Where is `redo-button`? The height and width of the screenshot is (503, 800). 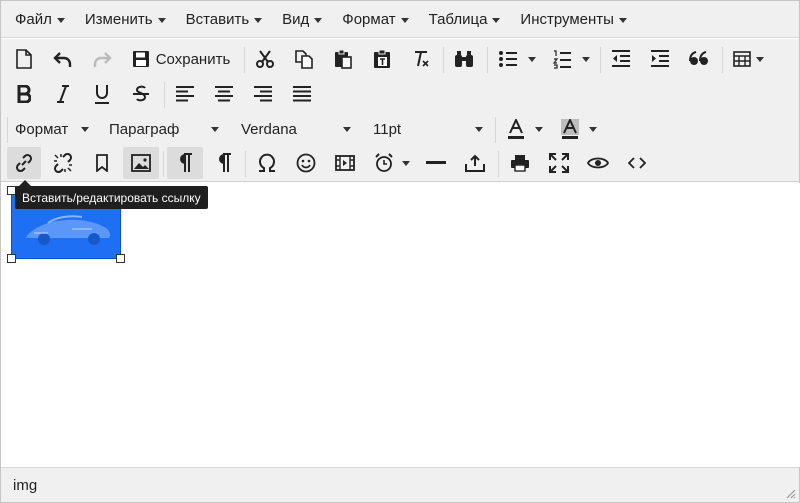 redo-button is located at coordinates (102, 59).